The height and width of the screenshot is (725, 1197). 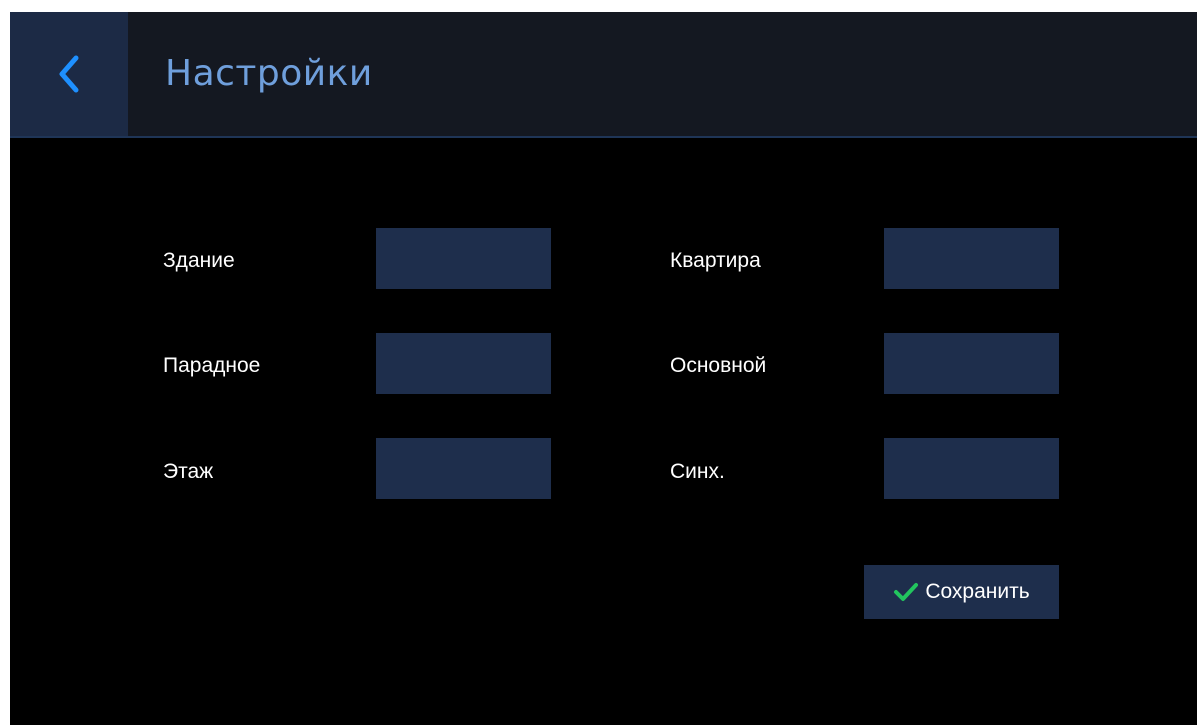 I want to click on back-button, so click(x=69, y=74).